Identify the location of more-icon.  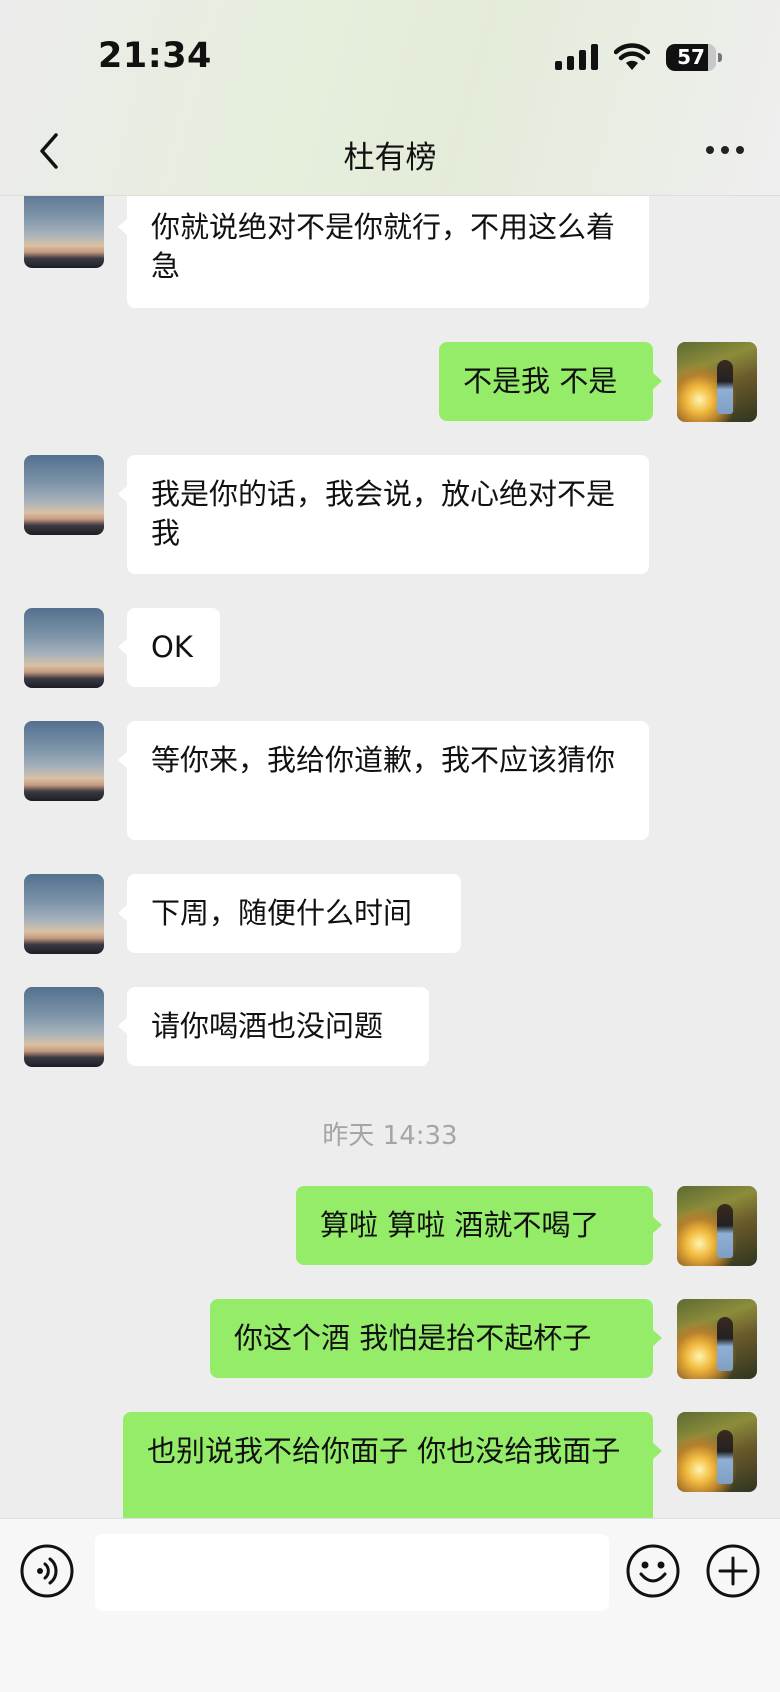
(728, 150).